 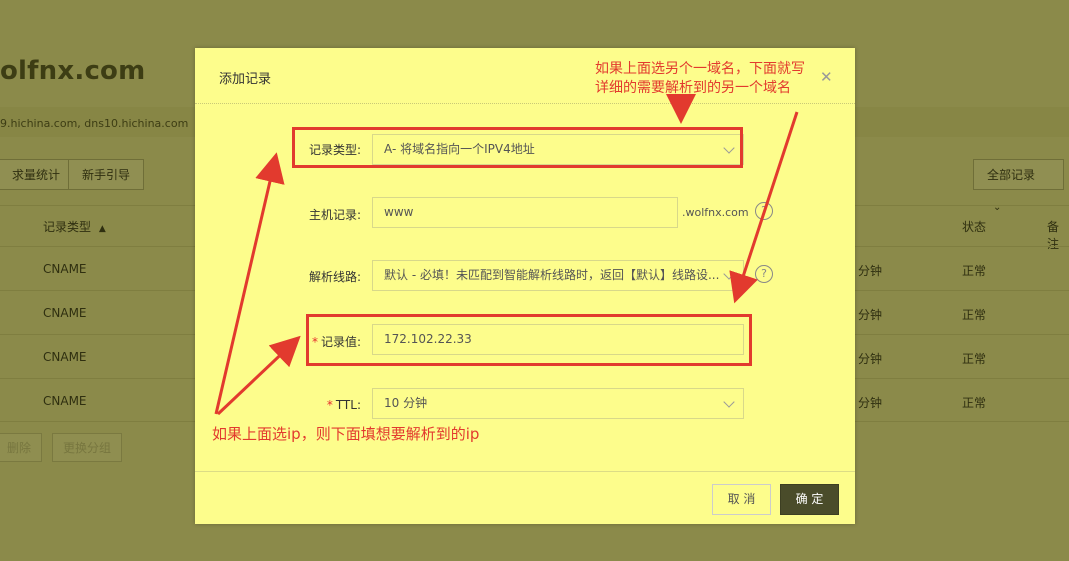 What do you see at coordinates (37, 174) in the screenshot?
I see `stats-button: 求量统计` at bounding box center [37, 174].